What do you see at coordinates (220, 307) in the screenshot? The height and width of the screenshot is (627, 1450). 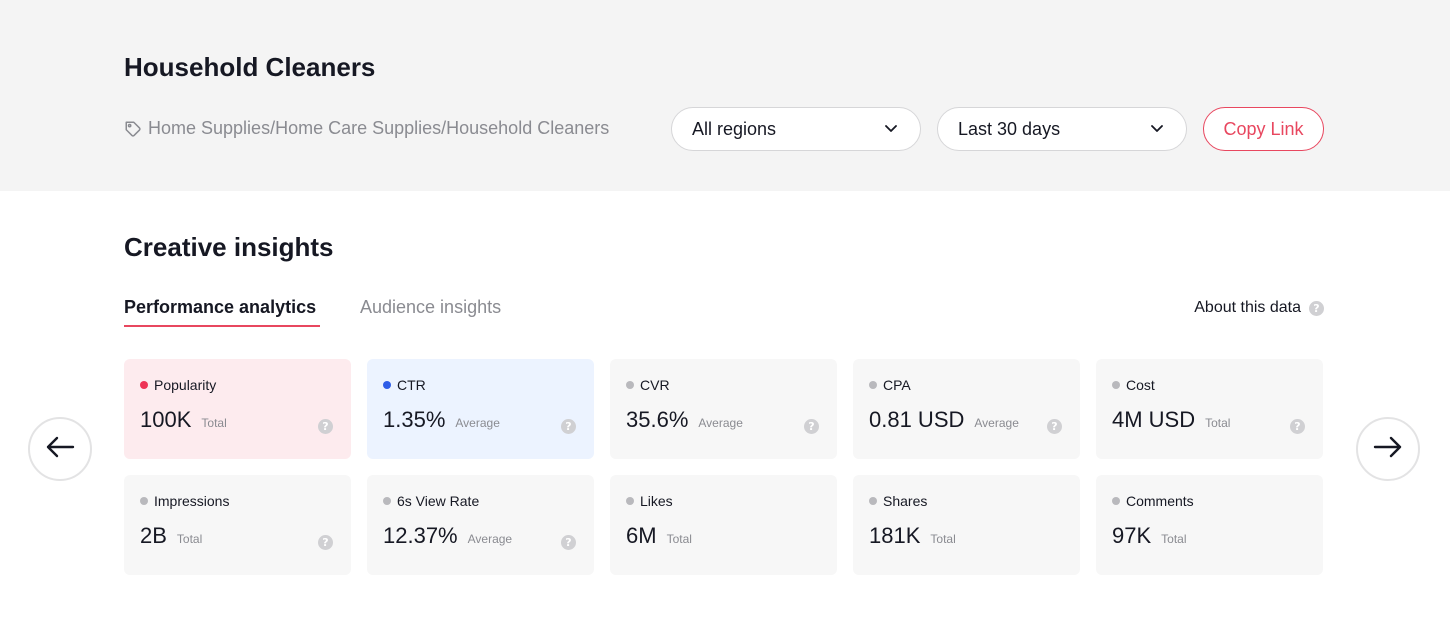 I see `tab-performance-analytics: Performance analytics` at bounding box center [220, 307].